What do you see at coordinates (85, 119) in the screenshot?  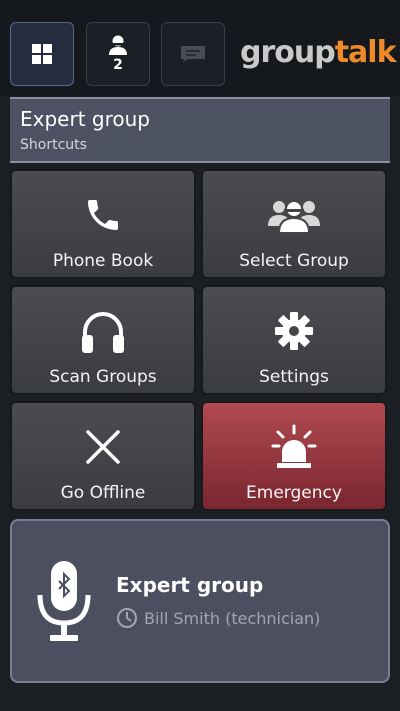 I see `page-title: Expert group` at bounding box center [85, 119].